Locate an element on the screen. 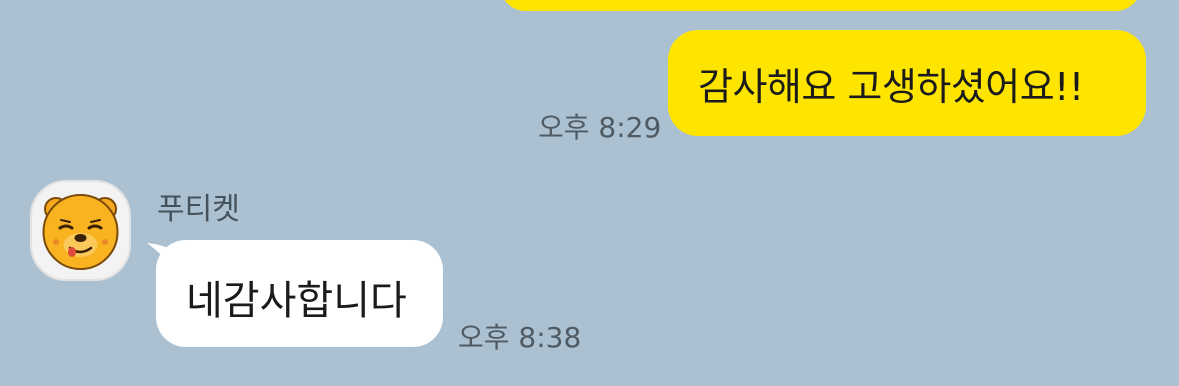  sender-avatar is located at coordinates (80, 230).